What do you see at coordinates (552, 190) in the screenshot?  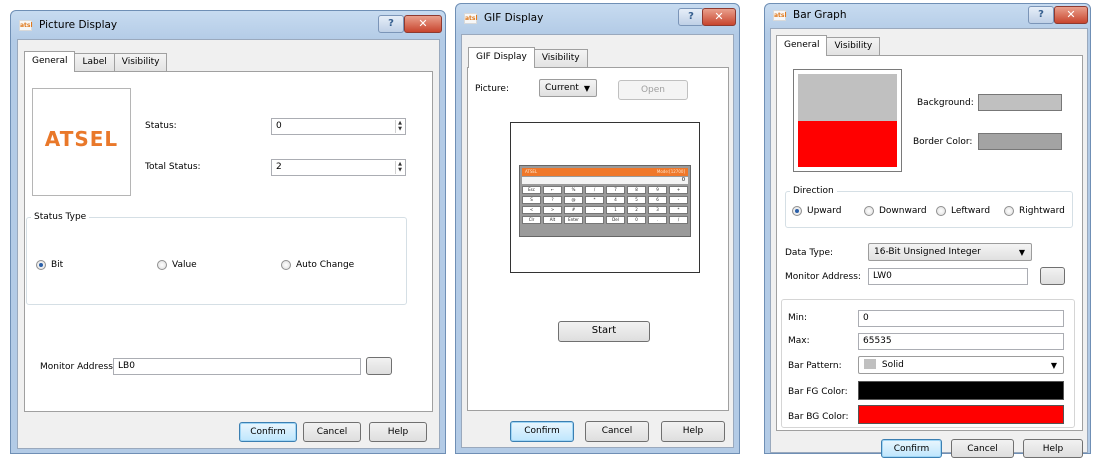 I see `calc-key: ←` at bounding box center [552, 190].